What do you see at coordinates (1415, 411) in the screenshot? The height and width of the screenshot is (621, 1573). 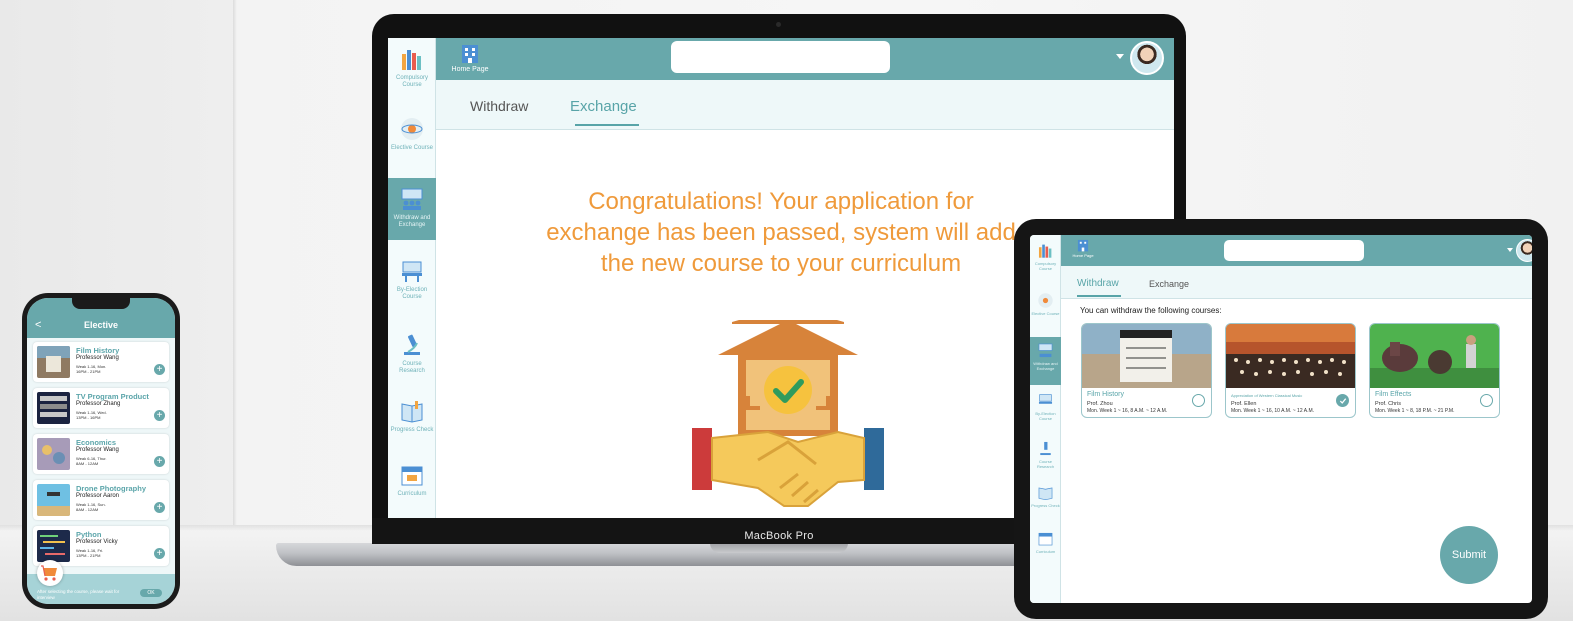 I see `course-time: Mon. Week 1 ~ 8, 18 P.M. ~ 21 P.M.` at bounding box center [1415, 411].